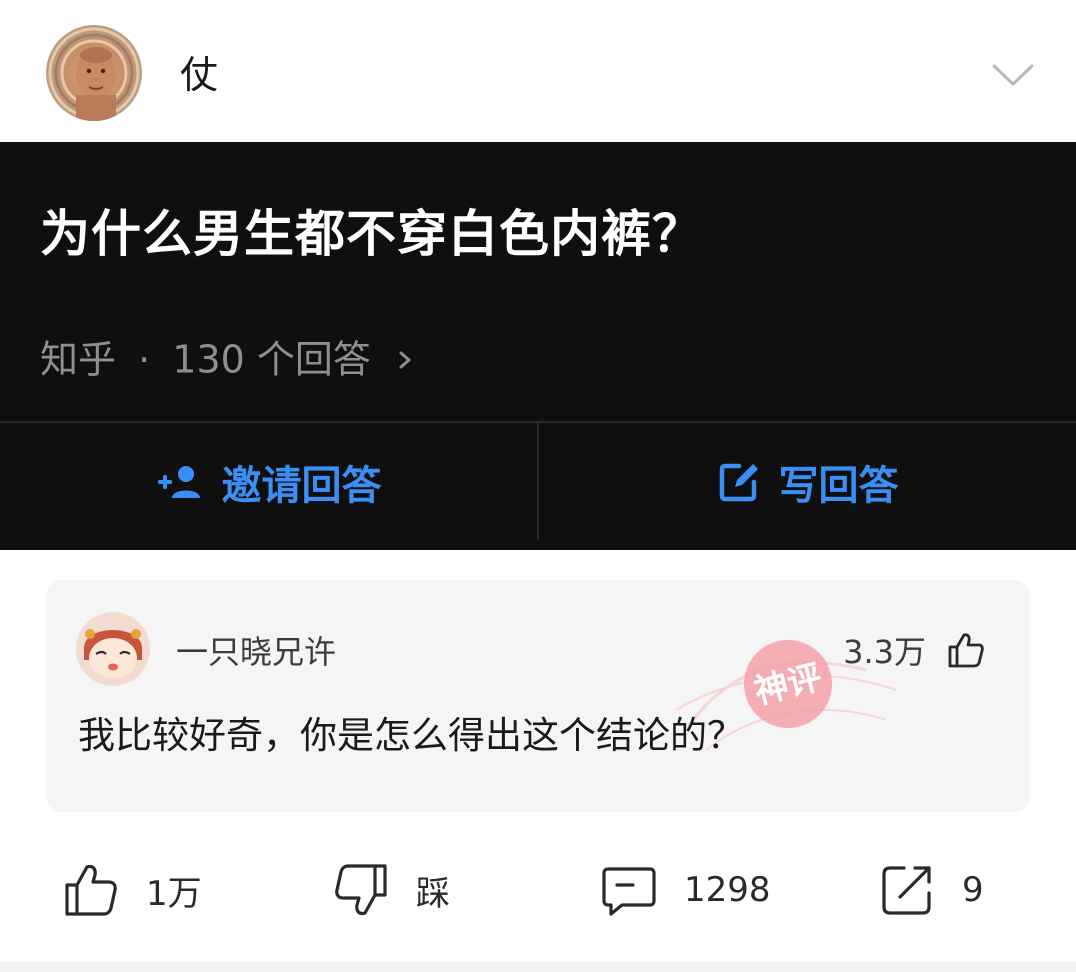 This screenshot has height=972, width=1076. What do you see at coordinates (94, 73) in the screenshot?
I see `author-avatar` at bounding box center [94, 73].